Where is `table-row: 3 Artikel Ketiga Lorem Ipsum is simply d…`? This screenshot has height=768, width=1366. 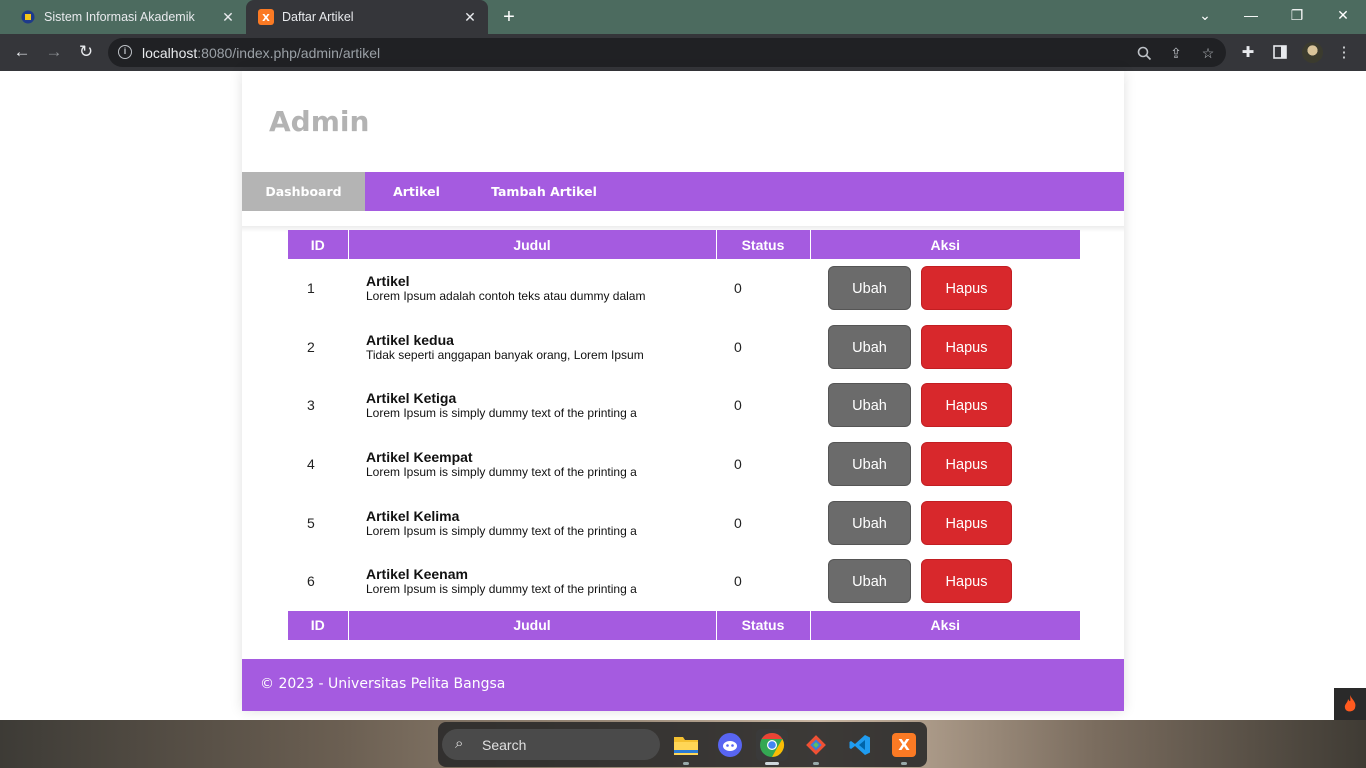 table-row: 3 Artikel Ketiga Lorem Ipsum is simply d… is located at coordinates (684, 405).